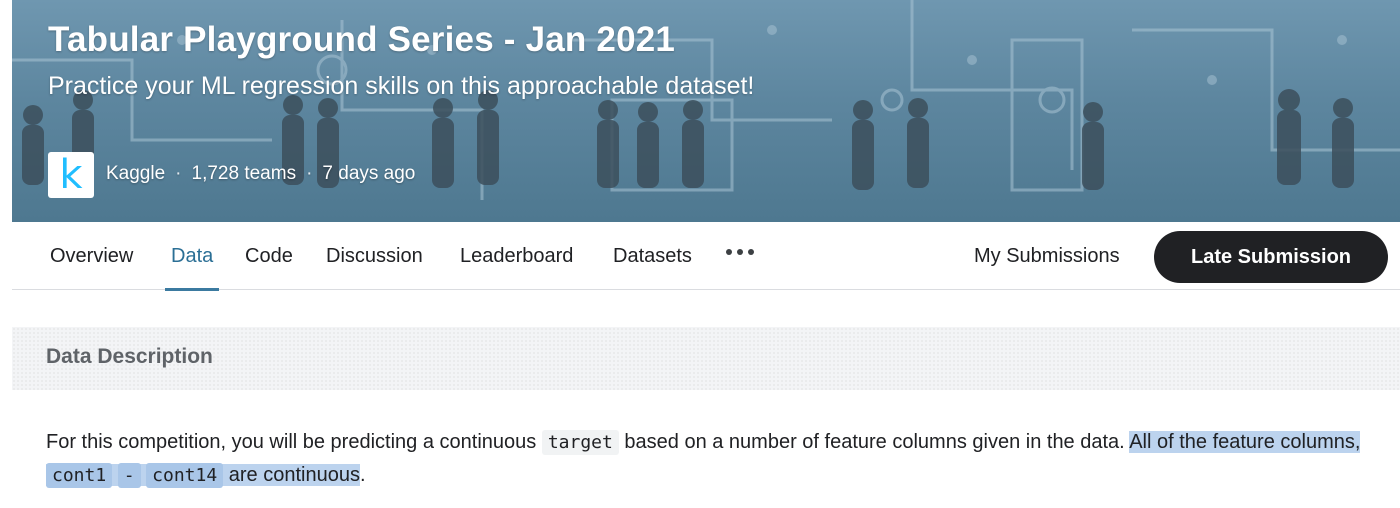  What do you see at coordinates (1047, 256) in the screenshot?
I see `my-submissions-link: My Submissions` at bounding box center [1047, 256].